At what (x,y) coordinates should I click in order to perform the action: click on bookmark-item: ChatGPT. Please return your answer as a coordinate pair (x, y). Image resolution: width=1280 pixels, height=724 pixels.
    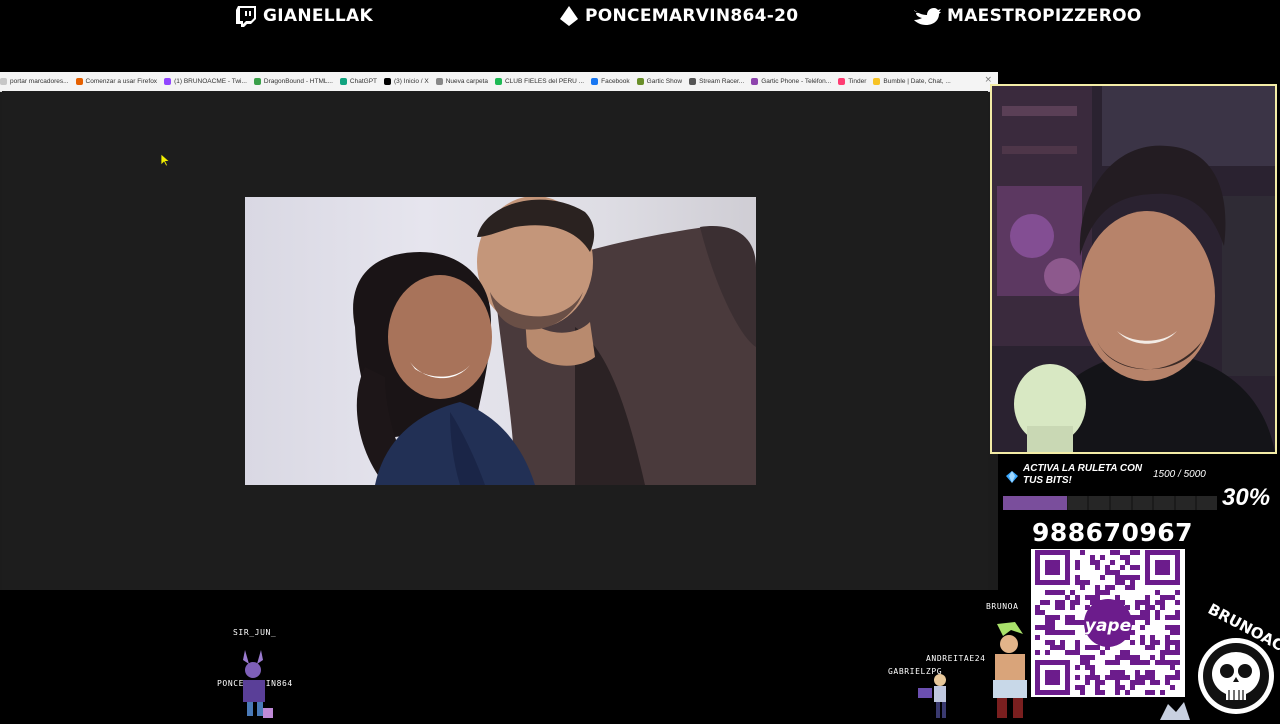
    Looking at the image, I should click on (358, 81).